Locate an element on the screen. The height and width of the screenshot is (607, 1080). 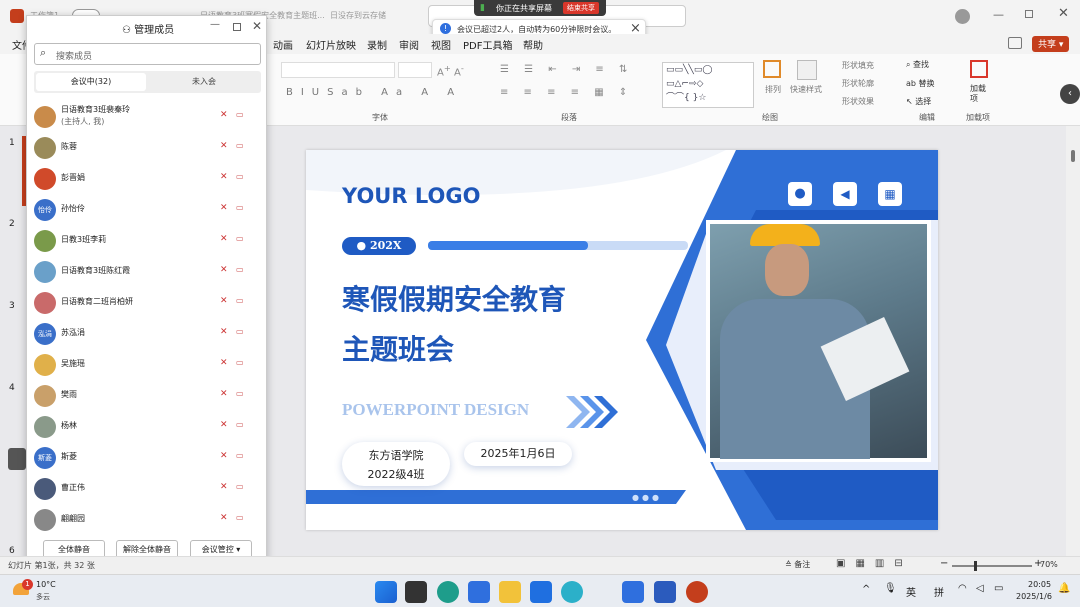
shape-fill: 形状填充 is located at coordinates (858, 65).